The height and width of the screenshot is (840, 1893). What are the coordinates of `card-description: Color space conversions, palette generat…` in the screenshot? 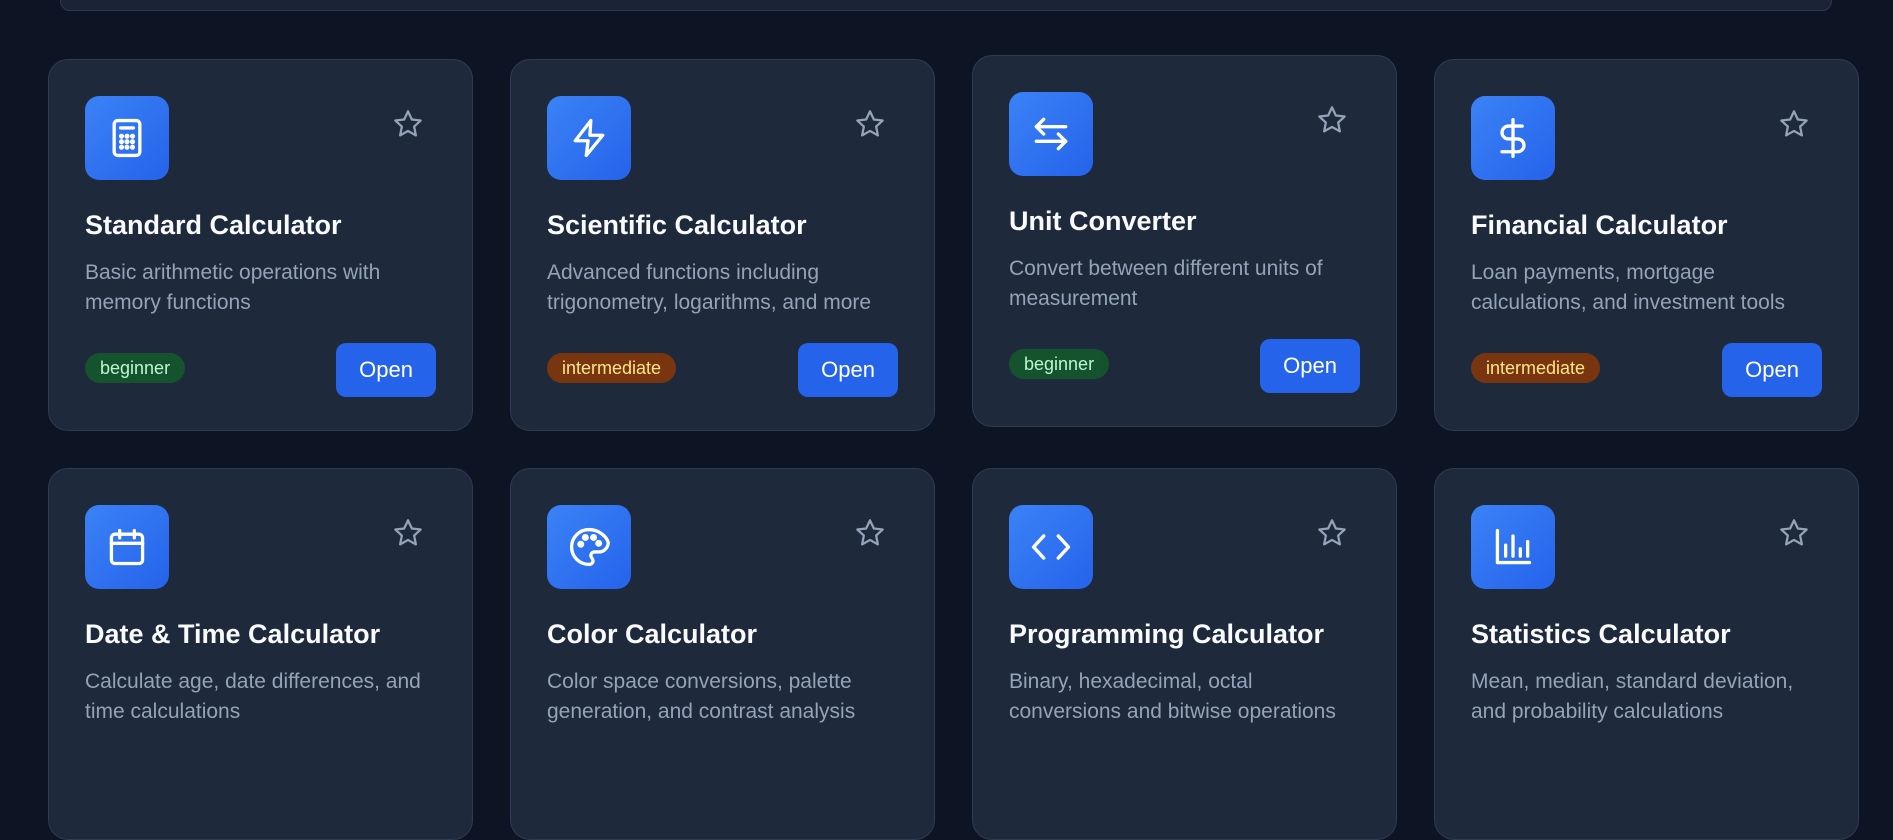 It's located at (701, 696).